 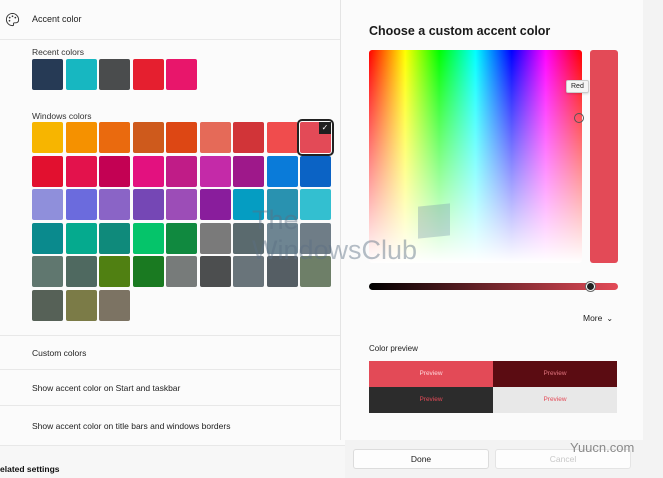 What do you see at coordinates (59, 353) in the screenshot?
I see `custom-colors-label: Custom colors` at bounding box center [59, 353].